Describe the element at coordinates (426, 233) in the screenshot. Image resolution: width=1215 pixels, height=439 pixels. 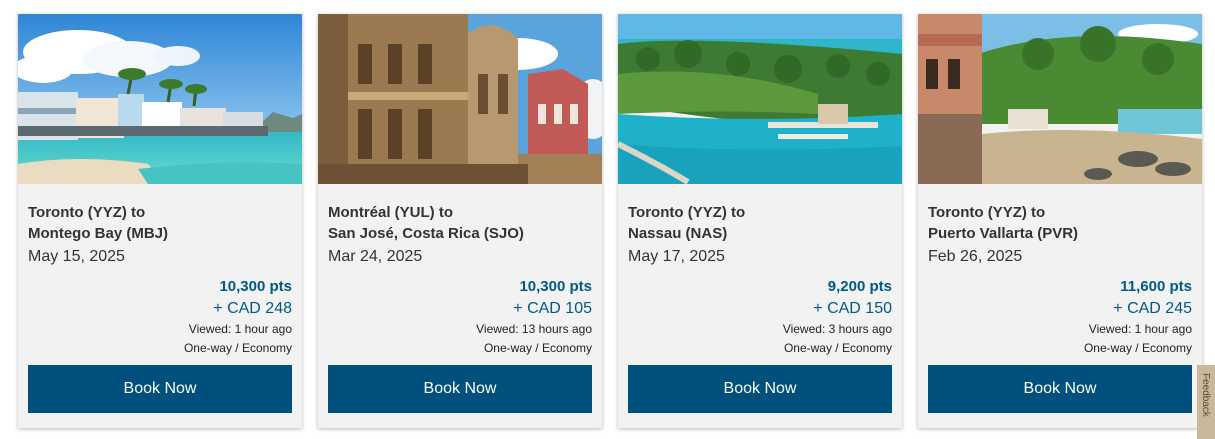
I see `route-destination: San José, Costa Rica (SJO)` at that location.